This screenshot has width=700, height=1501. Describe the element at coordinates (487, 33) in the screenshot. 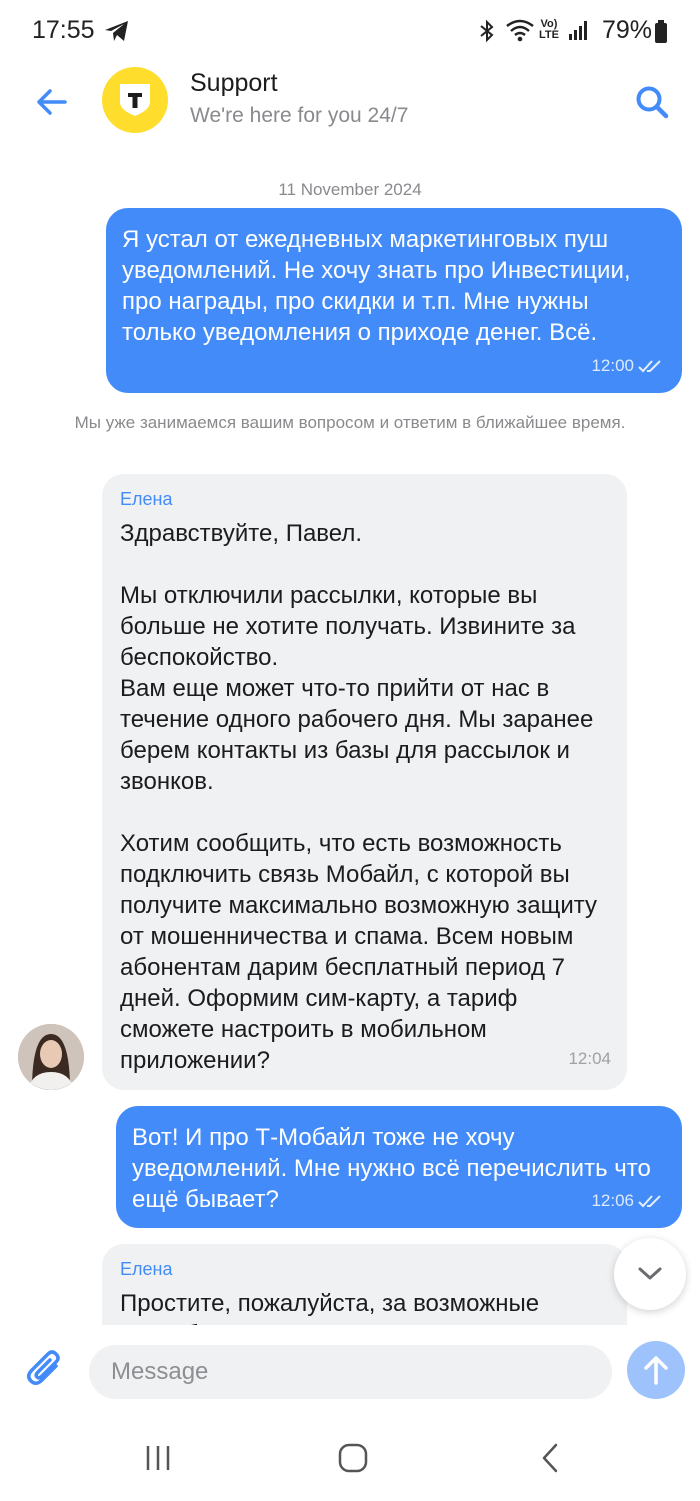

I see `bluetooth-icon` at that location.